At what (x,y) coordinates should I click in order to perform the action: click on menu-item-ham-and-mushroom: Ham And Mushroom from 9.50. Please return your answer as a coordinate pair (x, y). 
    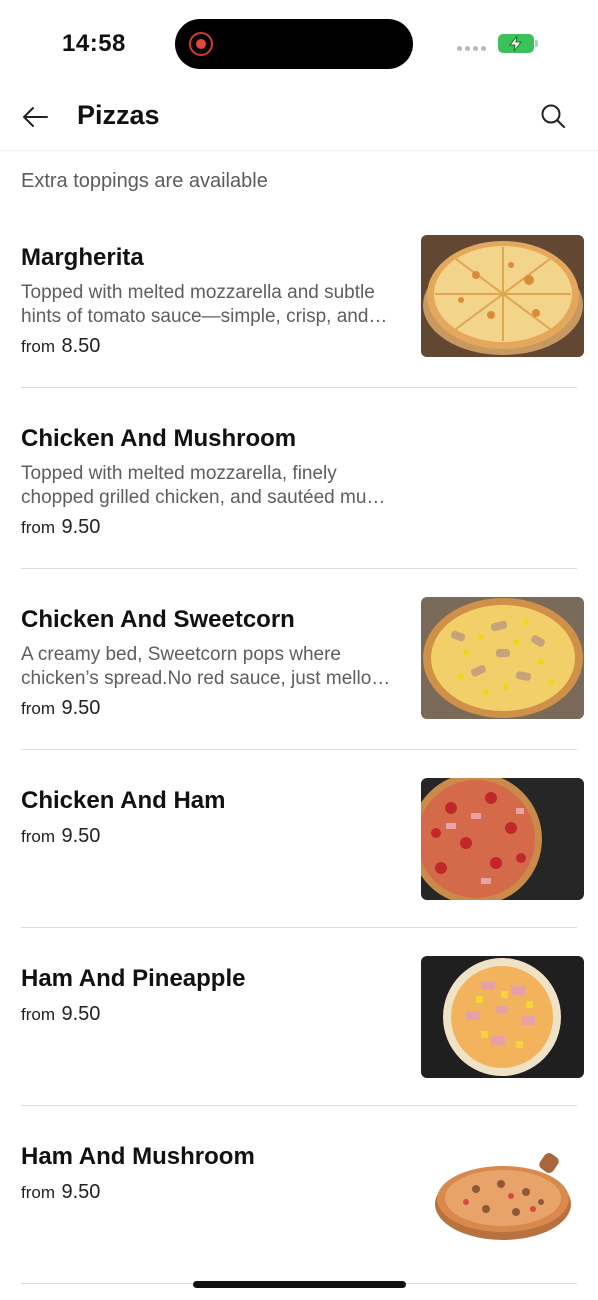
    Looking at the image, I should click on (302, 1204).